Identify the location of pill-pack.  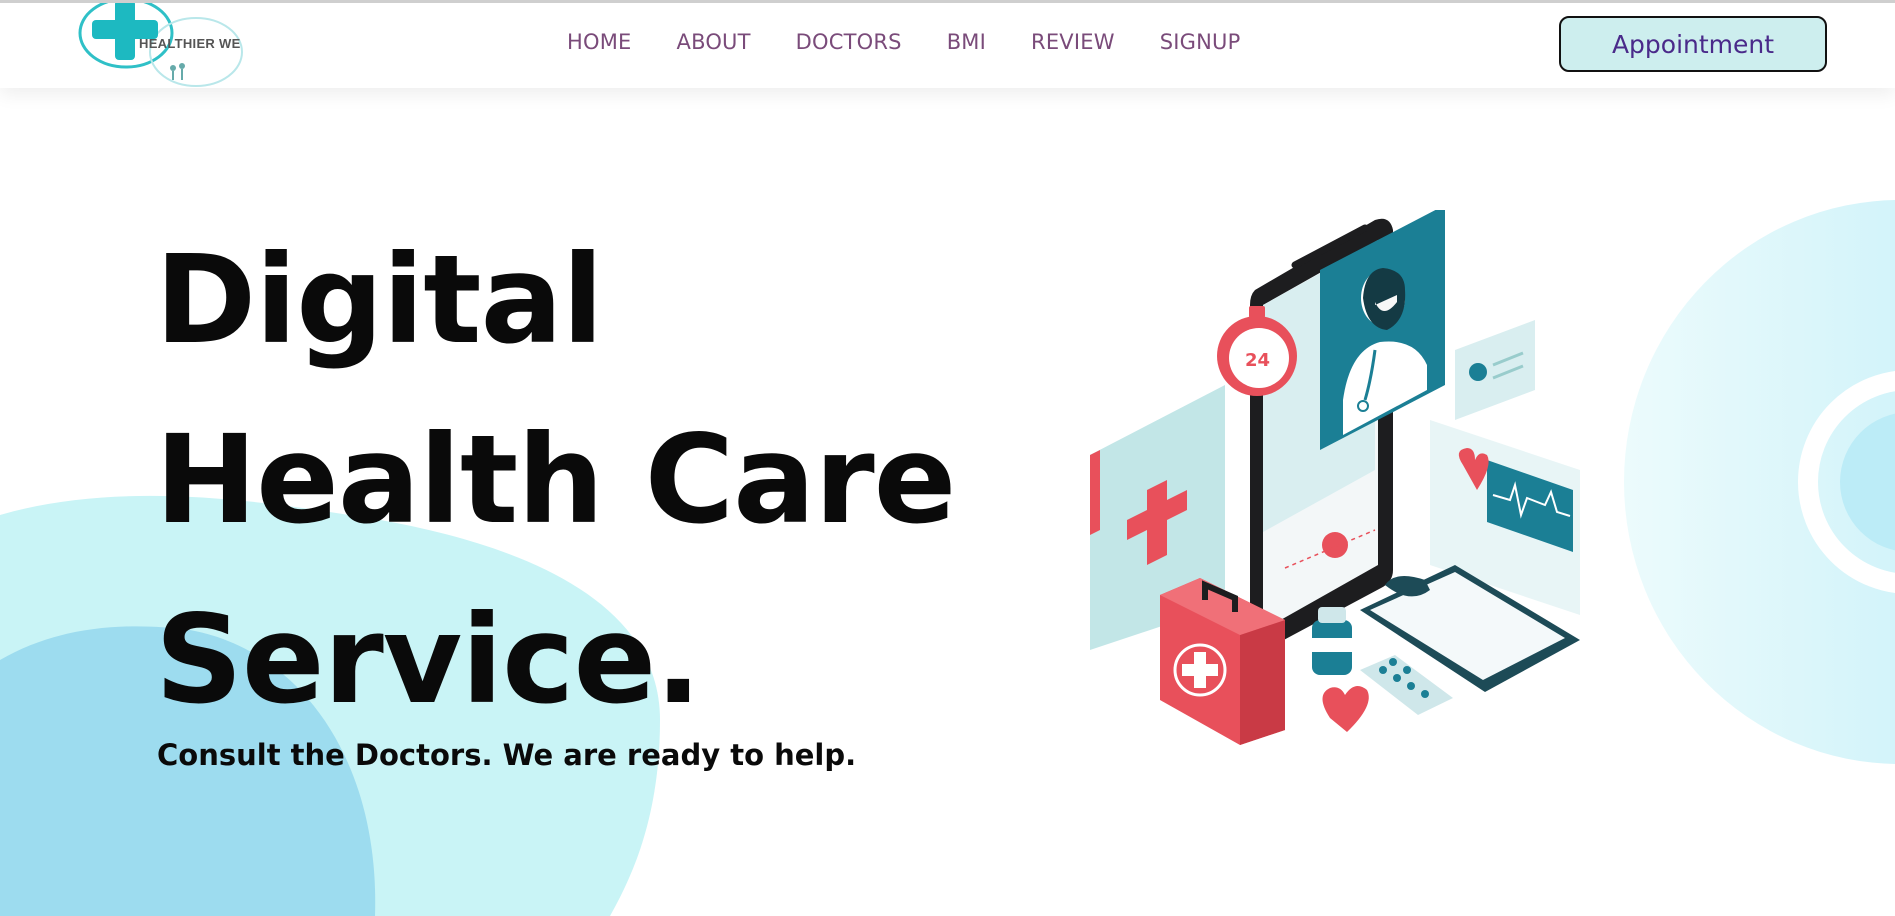
(1406, 685).